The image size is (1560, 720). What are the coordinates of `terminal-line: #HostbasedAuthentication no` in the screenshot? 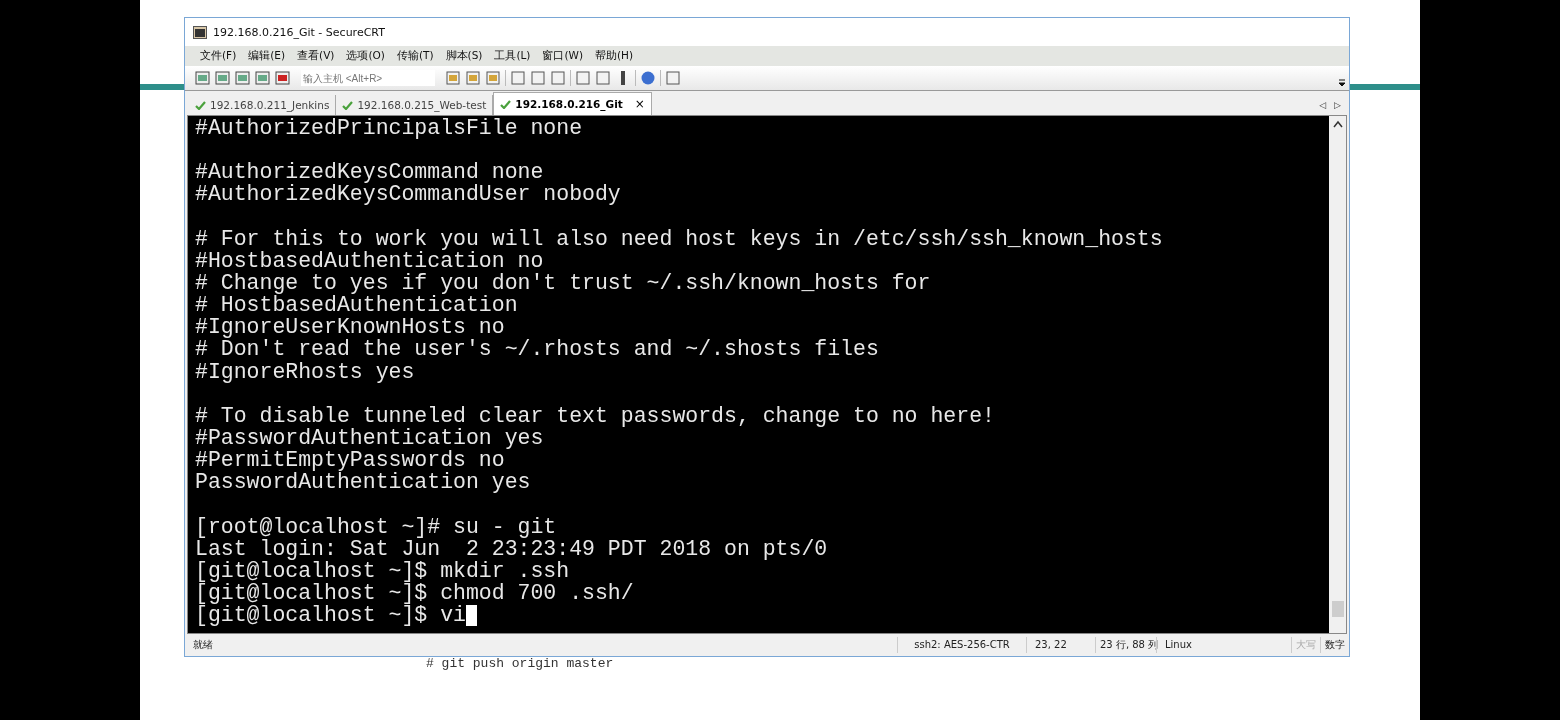 It's located at (369, 260).